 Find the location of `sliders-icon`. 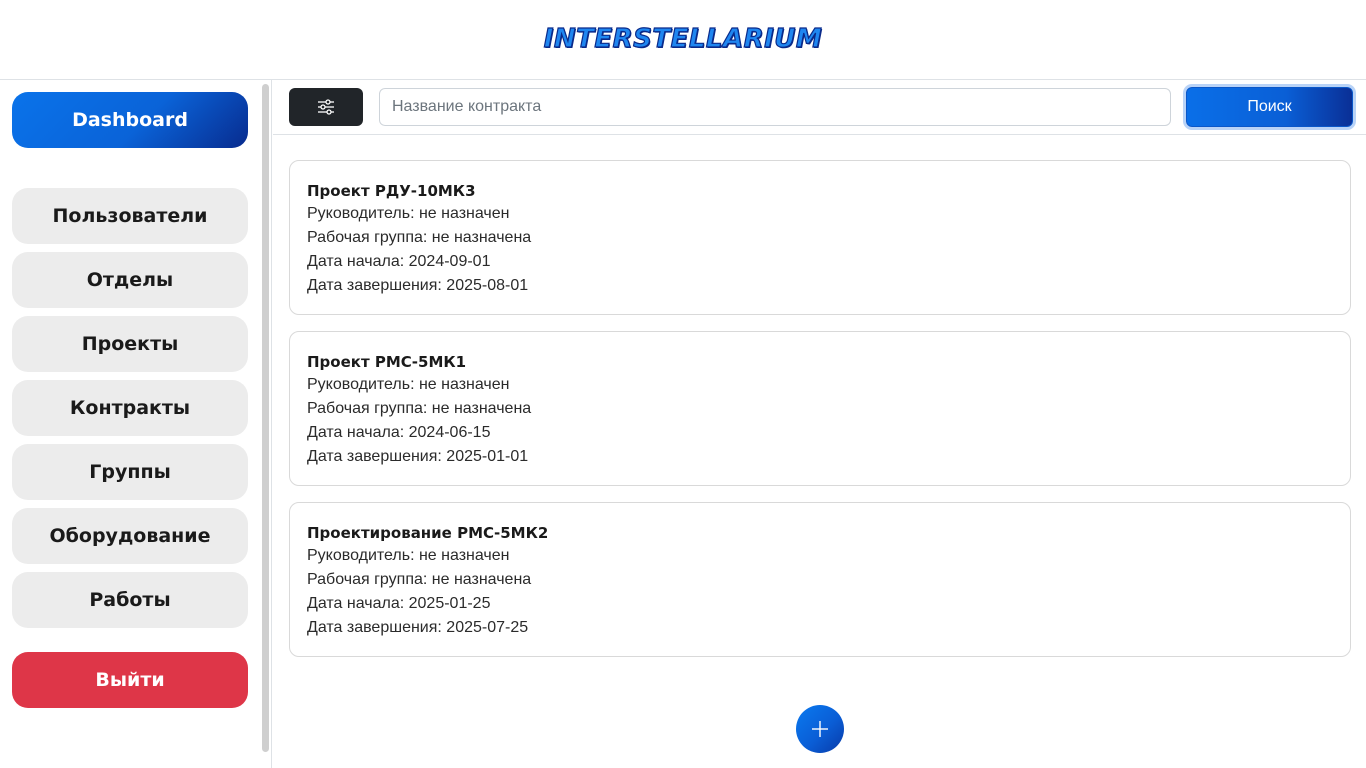

sliders-icon is located at coordinates (326, 107).